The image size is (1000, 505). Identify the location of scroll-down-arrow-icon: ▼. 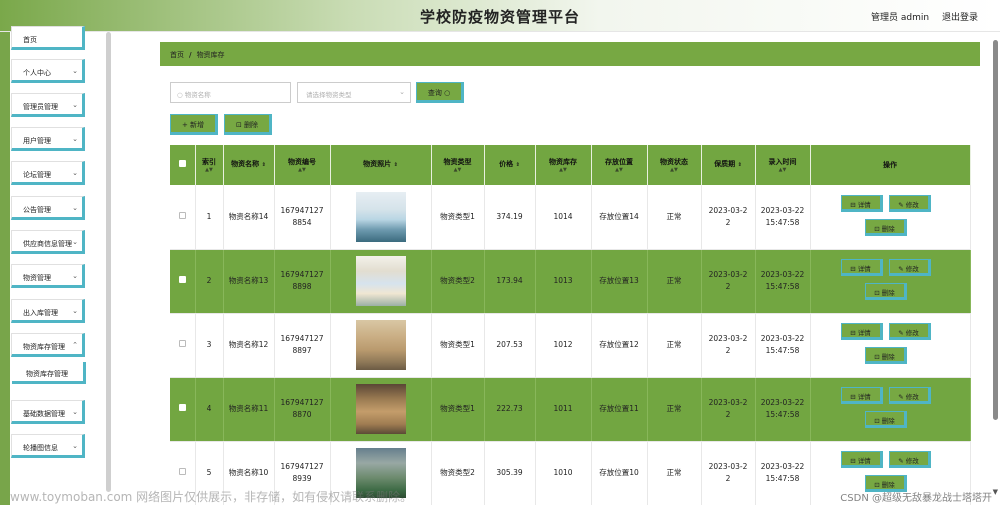
(995, 492).